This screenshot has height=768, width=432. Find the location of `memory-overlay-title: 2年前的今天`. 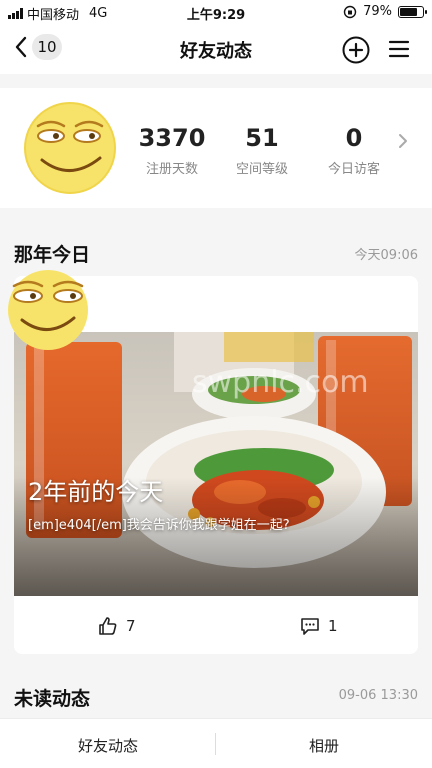

memory-overlay-title: 2年前的今天 is located at coordinates (96, 492).